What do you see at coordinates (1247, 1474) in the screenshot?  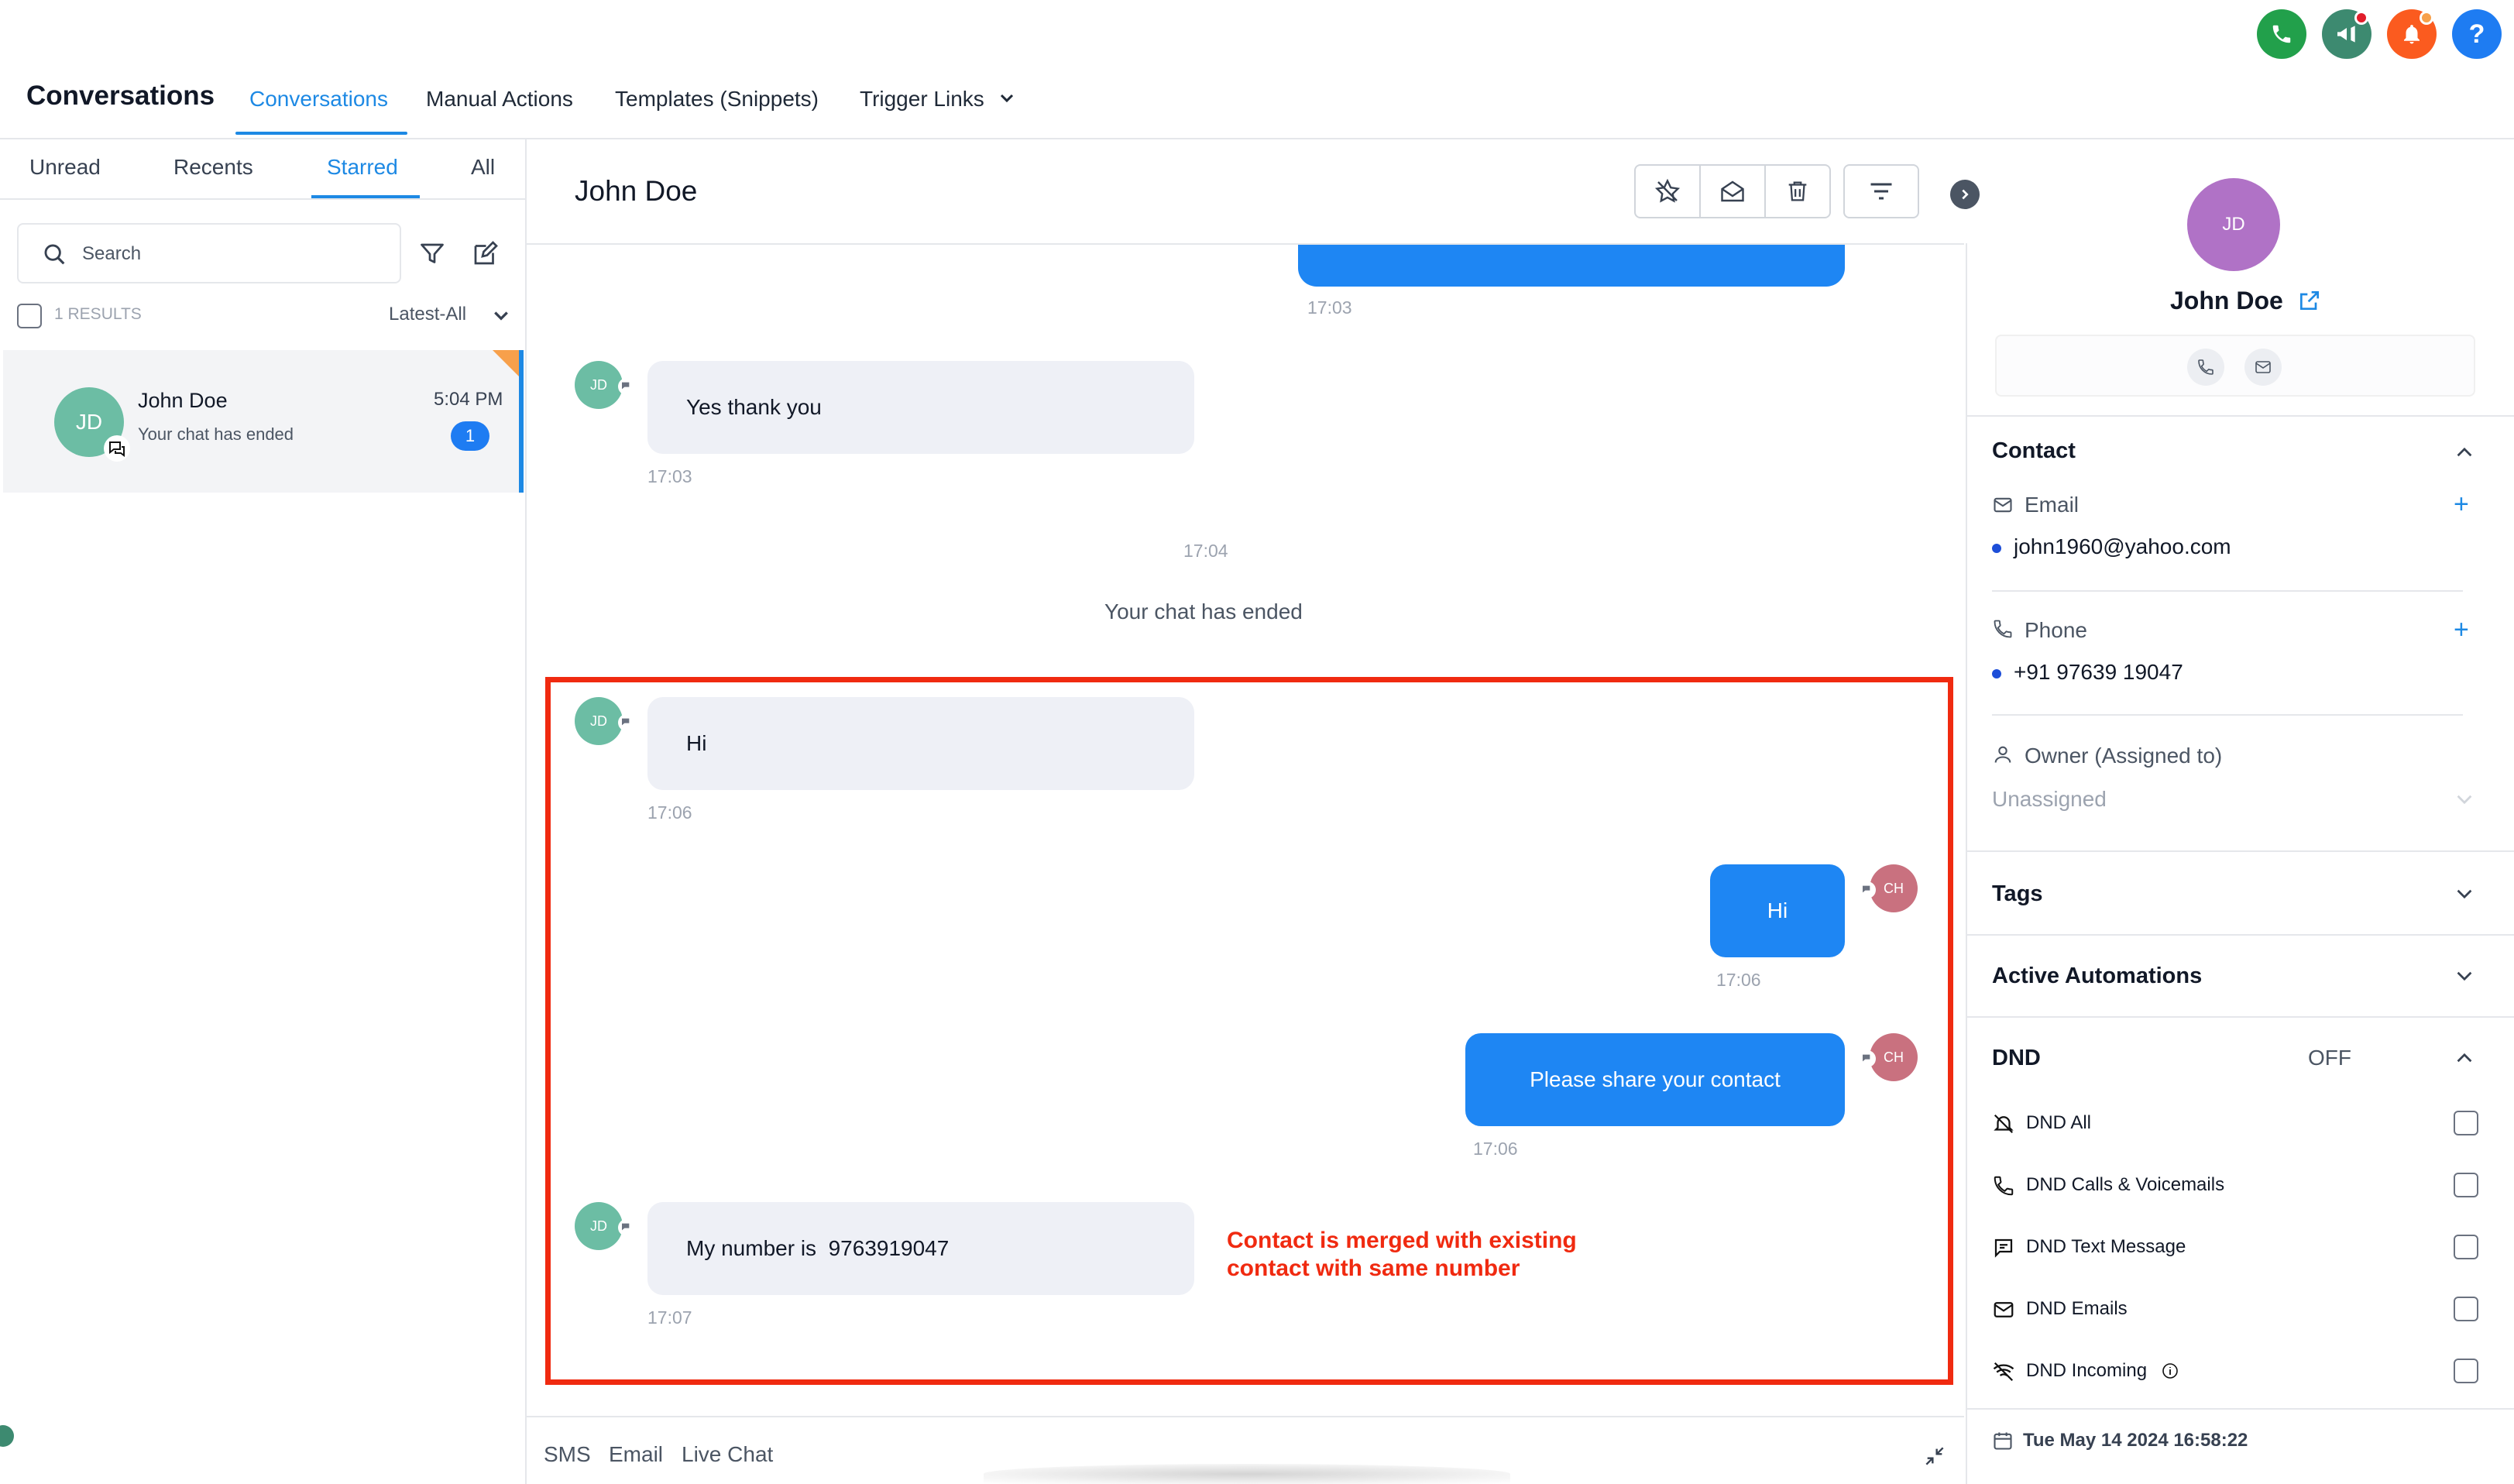 I see `composer-shadow` at bounding box center [1247, 1474].